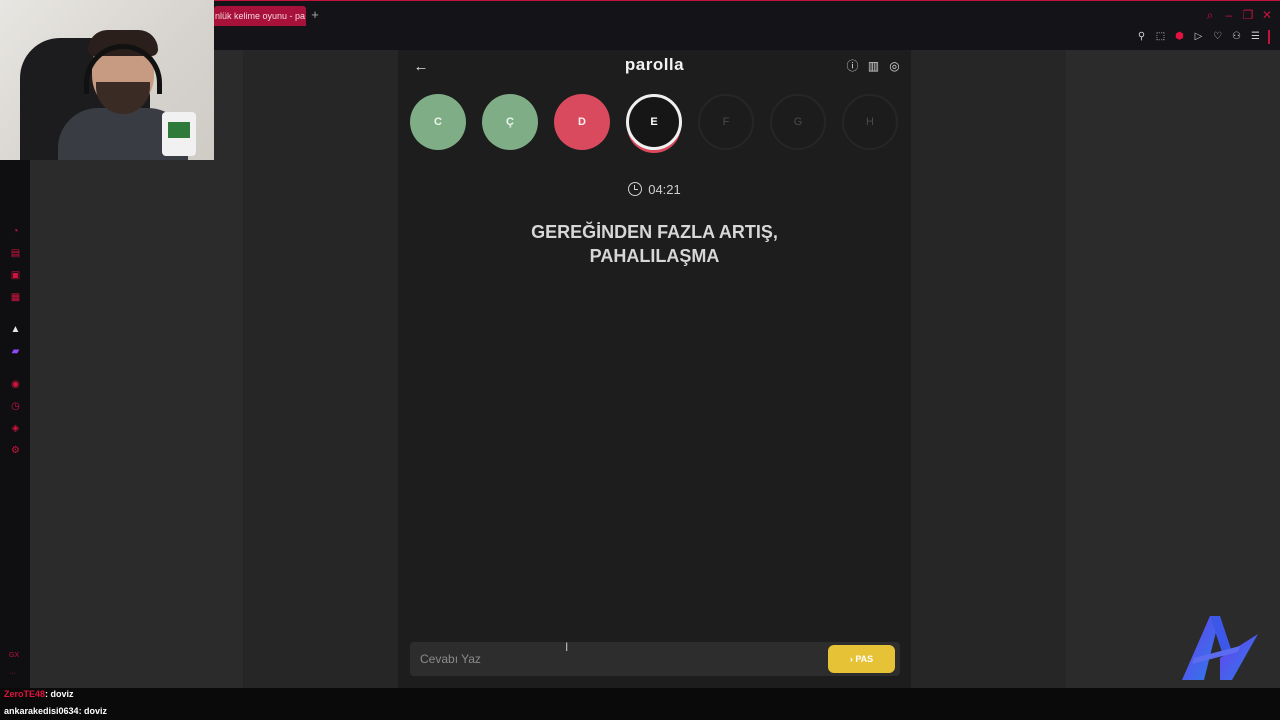 The height and width of the screenshot is (720, 1280). I want to click on settings-icon: ⚙, so click(15, 450).